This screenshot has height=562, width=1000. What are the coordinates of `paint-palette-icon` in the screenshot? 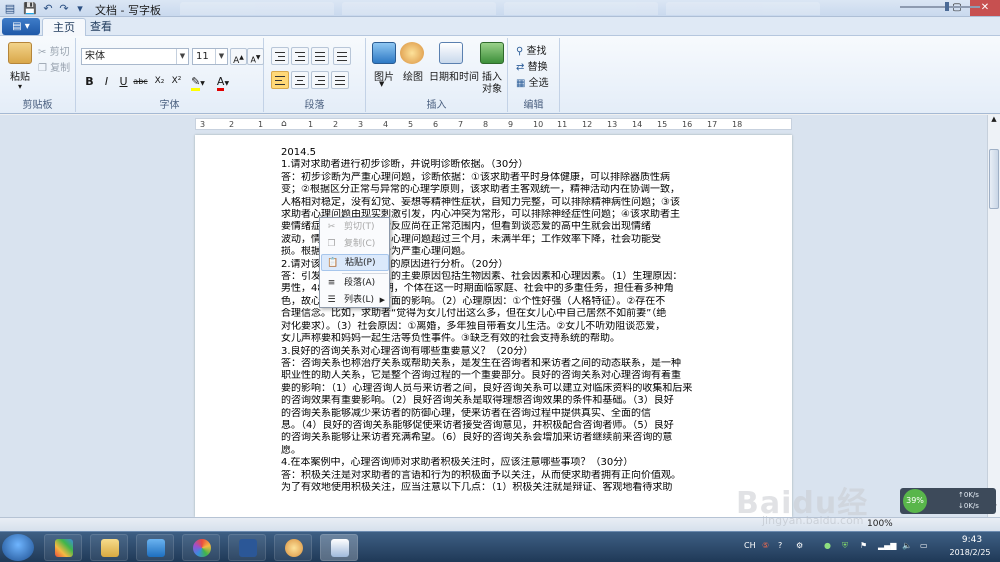 It's located at (412, 53).